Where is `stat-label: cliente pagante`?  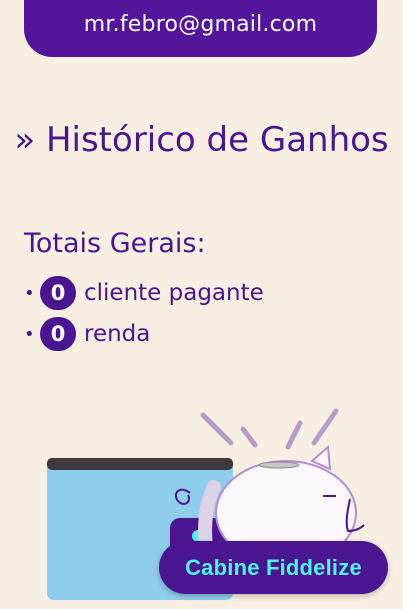
stat-label: cliente pagante is located at coordinates (174, 293).